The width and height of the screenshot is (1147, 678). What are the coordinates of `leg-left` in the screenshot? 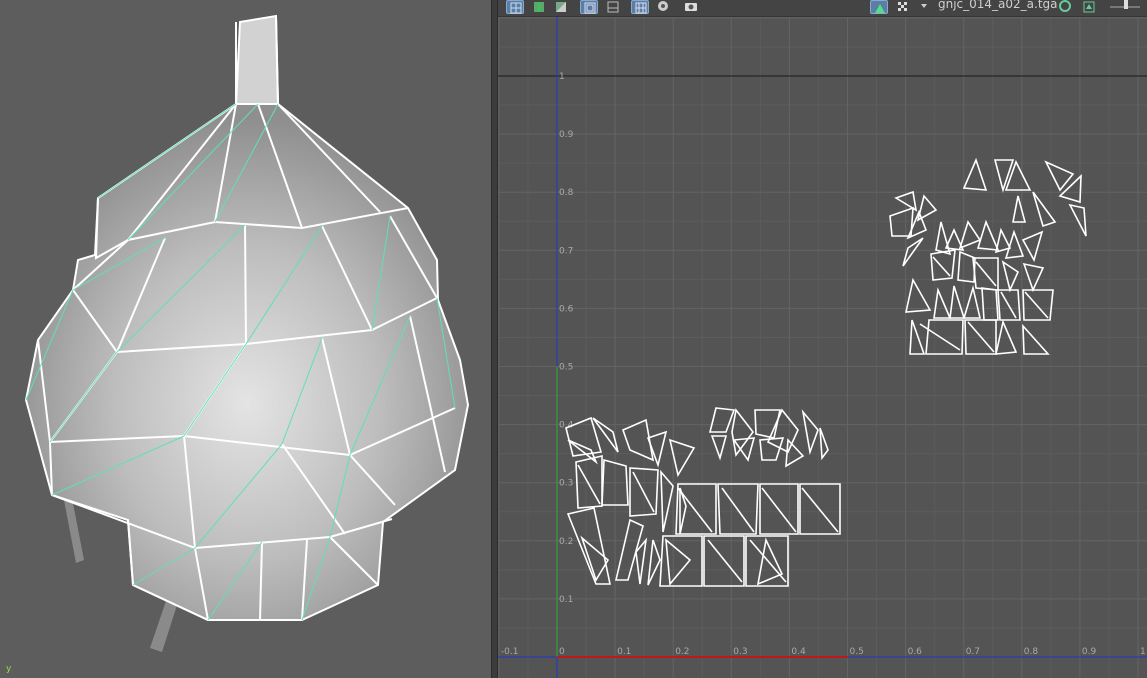 It's located at (74, 530).